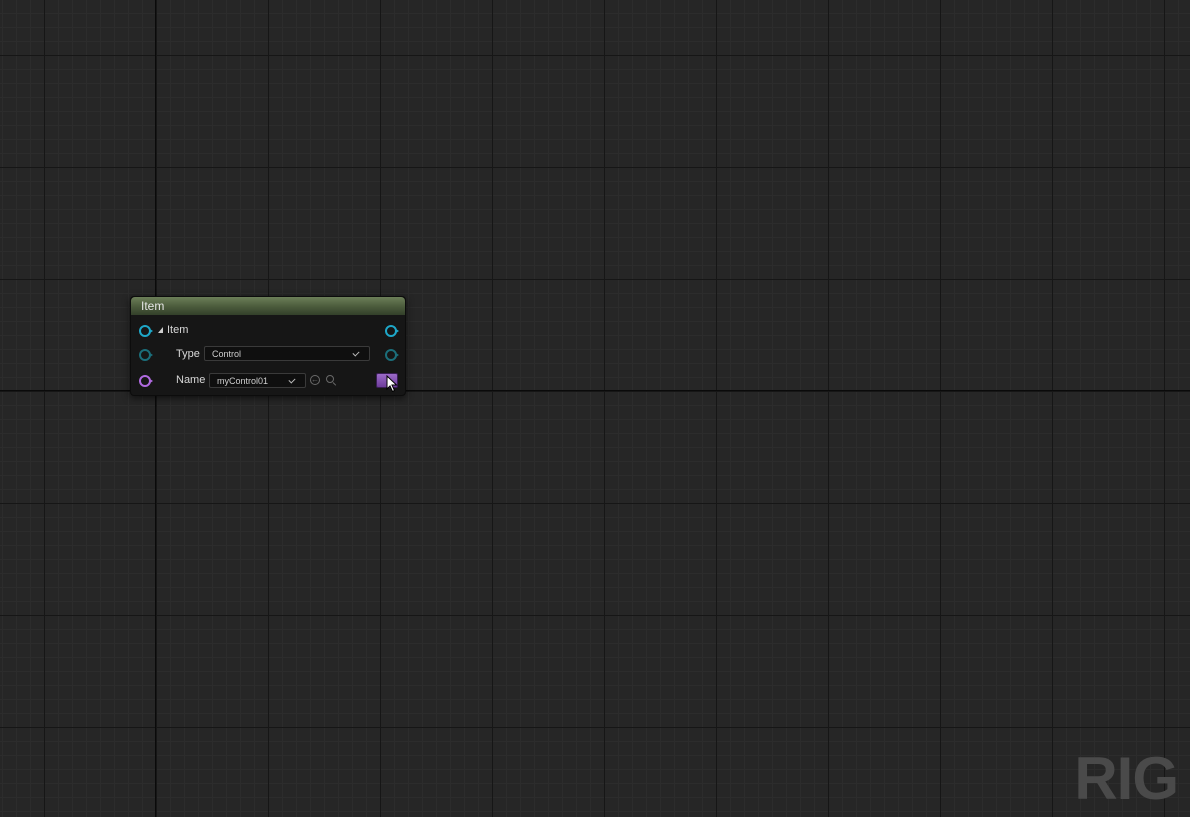  Describe the element at coordinates (1126, 778) in the screenshot. I see `watermark-logo: RIG` at that location.